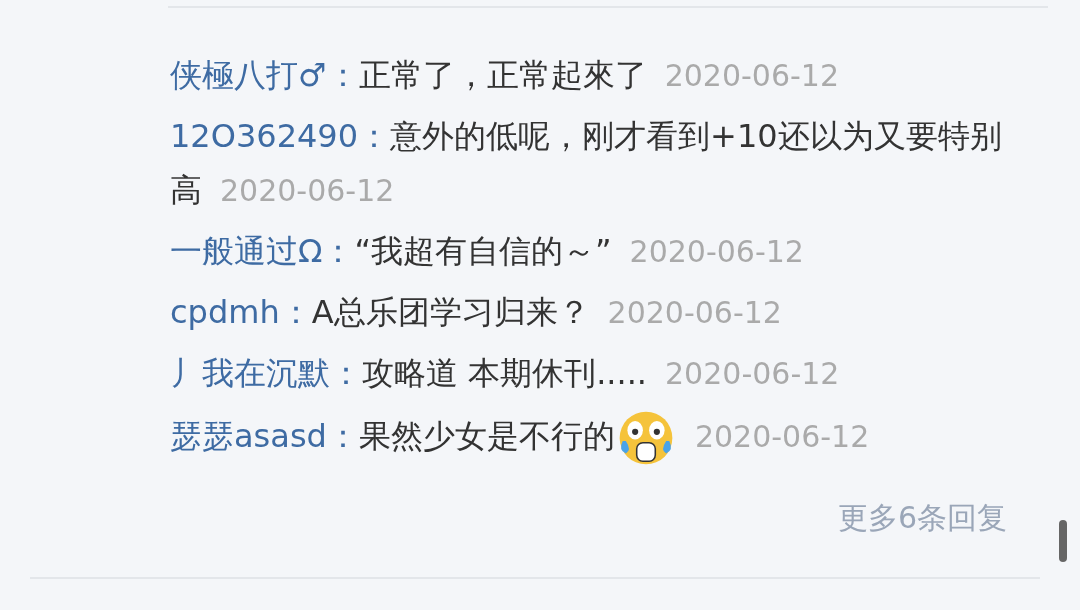 Image resolution: width=1080 pixels, height=610 pixels. Describe the element at coordinates (505, 373) in the screenshot. I see `comment: 丿我在沉默：攻略道 本期休刊..... 2020-06-12` at that location.